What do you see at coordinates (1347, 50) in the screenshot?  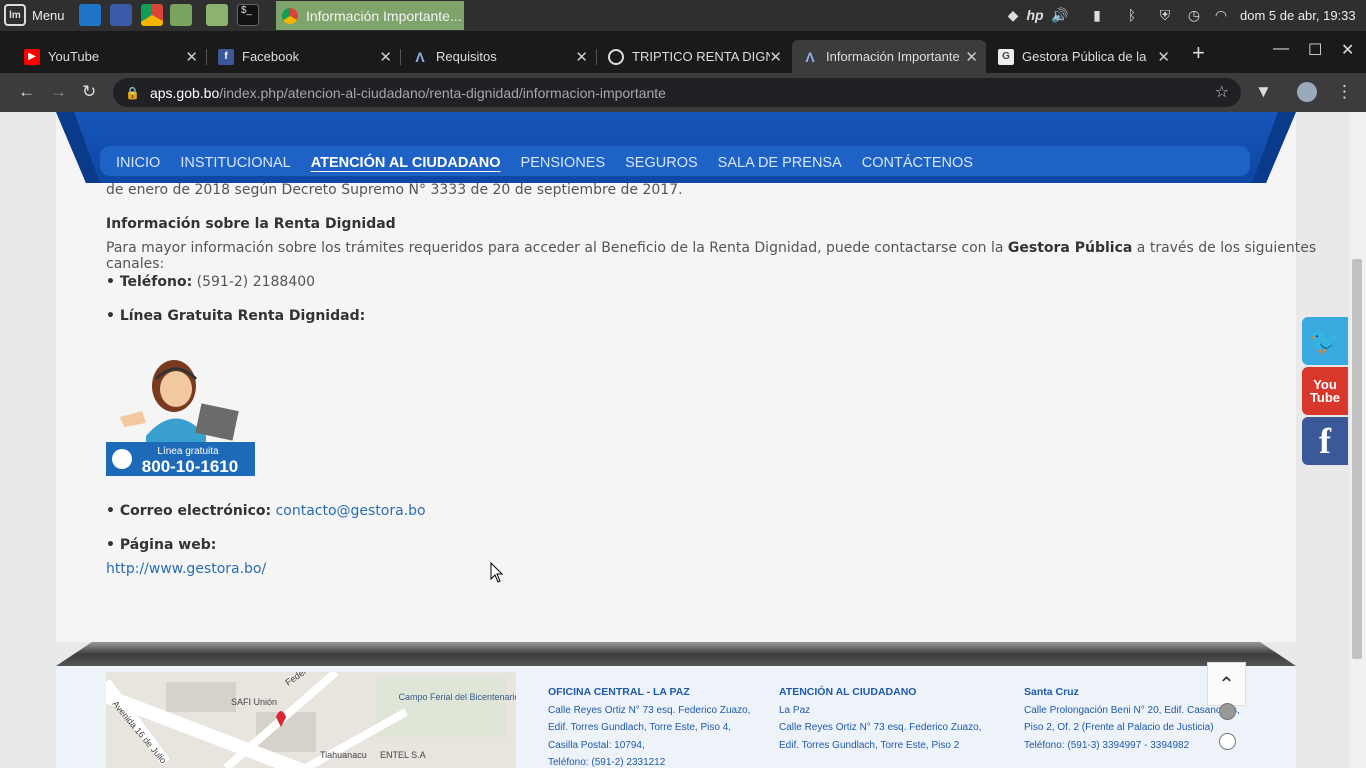 I see `close-window-button: ✕` at bounding box center [1347, 50].